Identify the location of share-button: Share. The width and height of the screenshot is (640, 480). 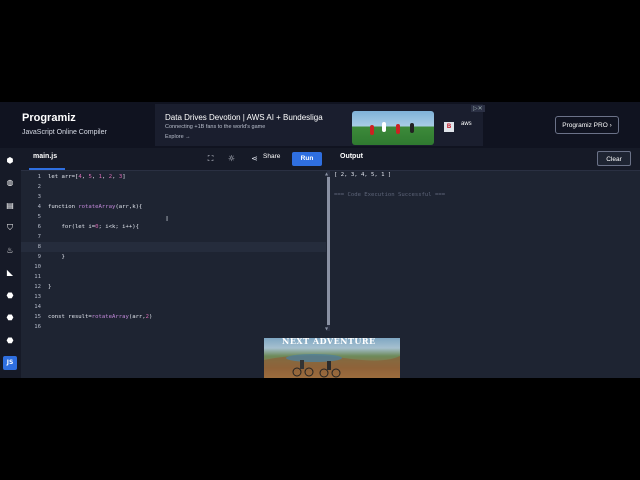
(271, 156).